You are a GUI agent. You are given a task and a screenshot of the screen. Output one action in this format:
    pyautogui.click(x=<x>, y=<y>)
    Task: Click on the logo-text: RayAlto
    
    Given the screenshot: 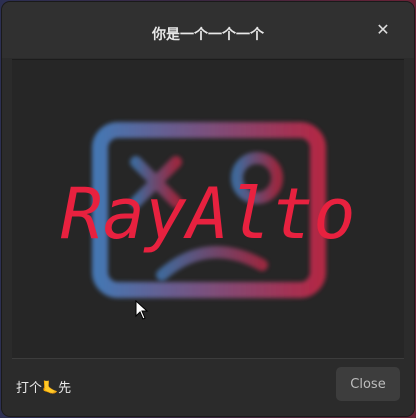 What is the action you would take?
    pyautogui.click(x=207, y=214)
    